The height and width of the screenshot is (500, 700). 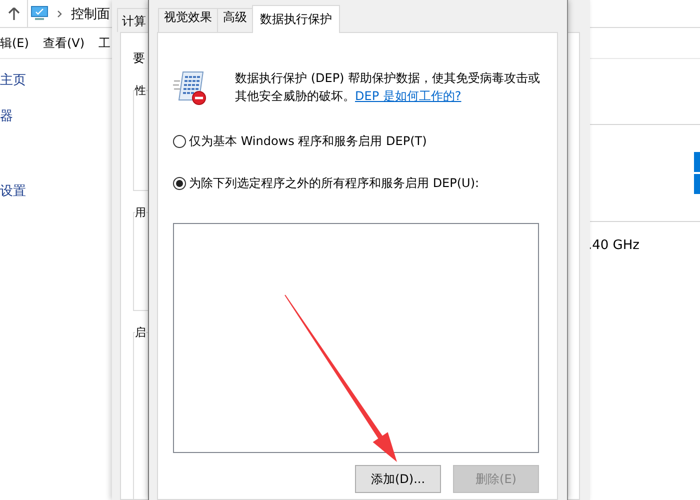 What do you see at coordinates (134, 20) in the screenshot?
I see `tab: 计算` at bounding box center [134, 20].